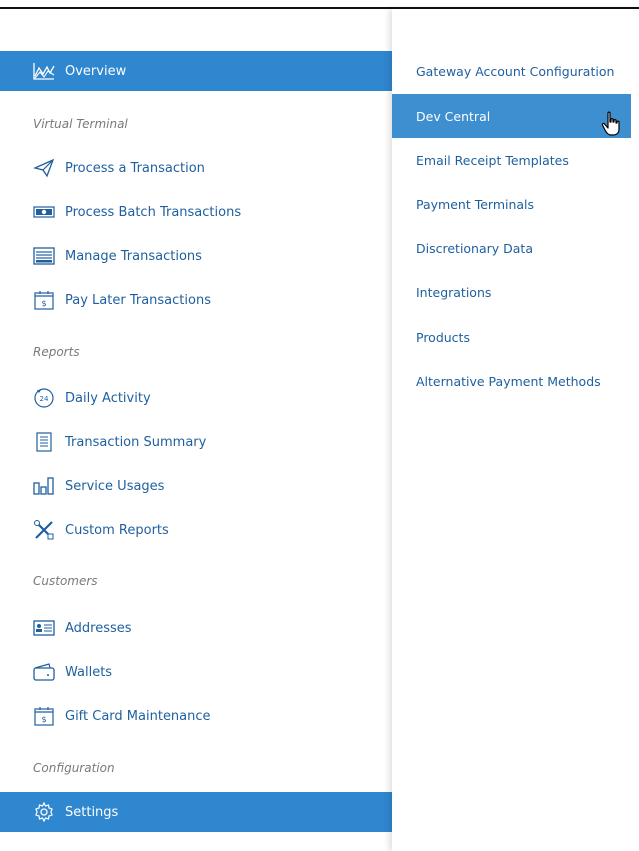 The width and height of the screenshot is (639, 851). Describe the element at coordinates (136, 442) in the screenshot. I see `sidebar-item-label: Transaction Summary` at that location.